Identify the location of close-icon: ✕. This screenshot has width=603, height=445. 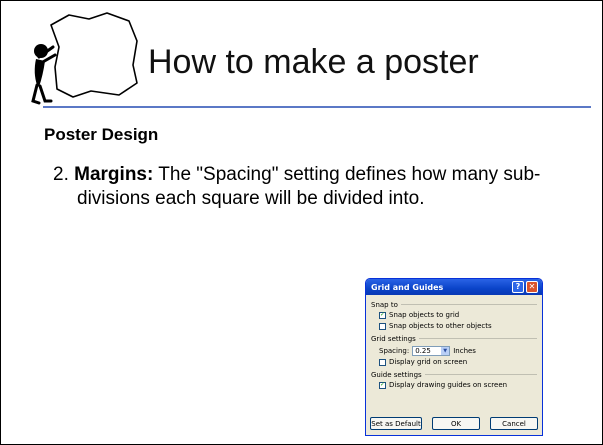
(532, 287).